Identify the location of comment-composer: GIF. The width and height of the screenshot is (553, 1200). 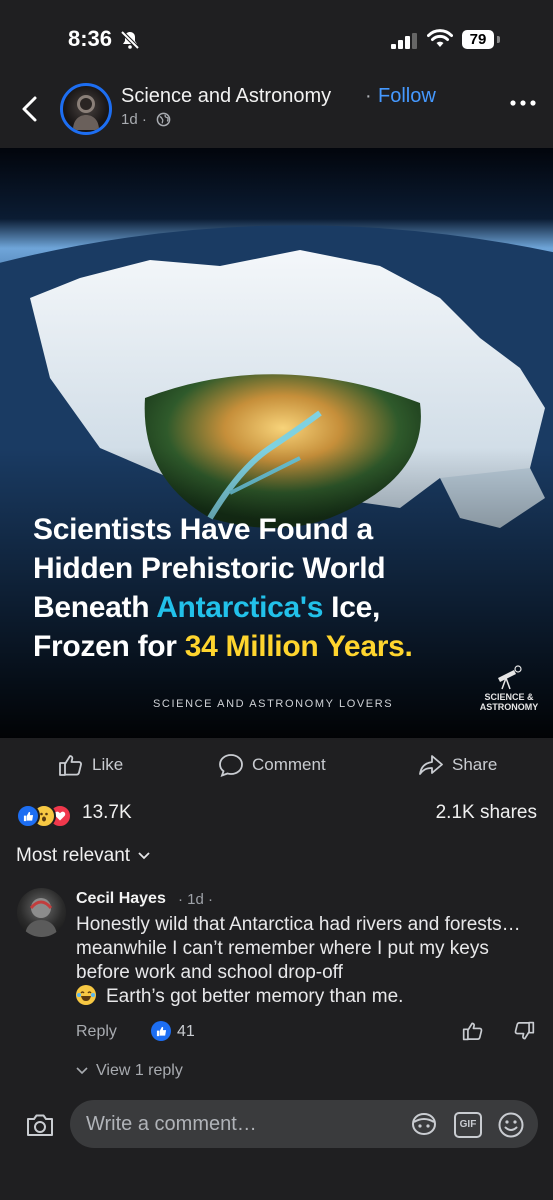
(276, 1126).